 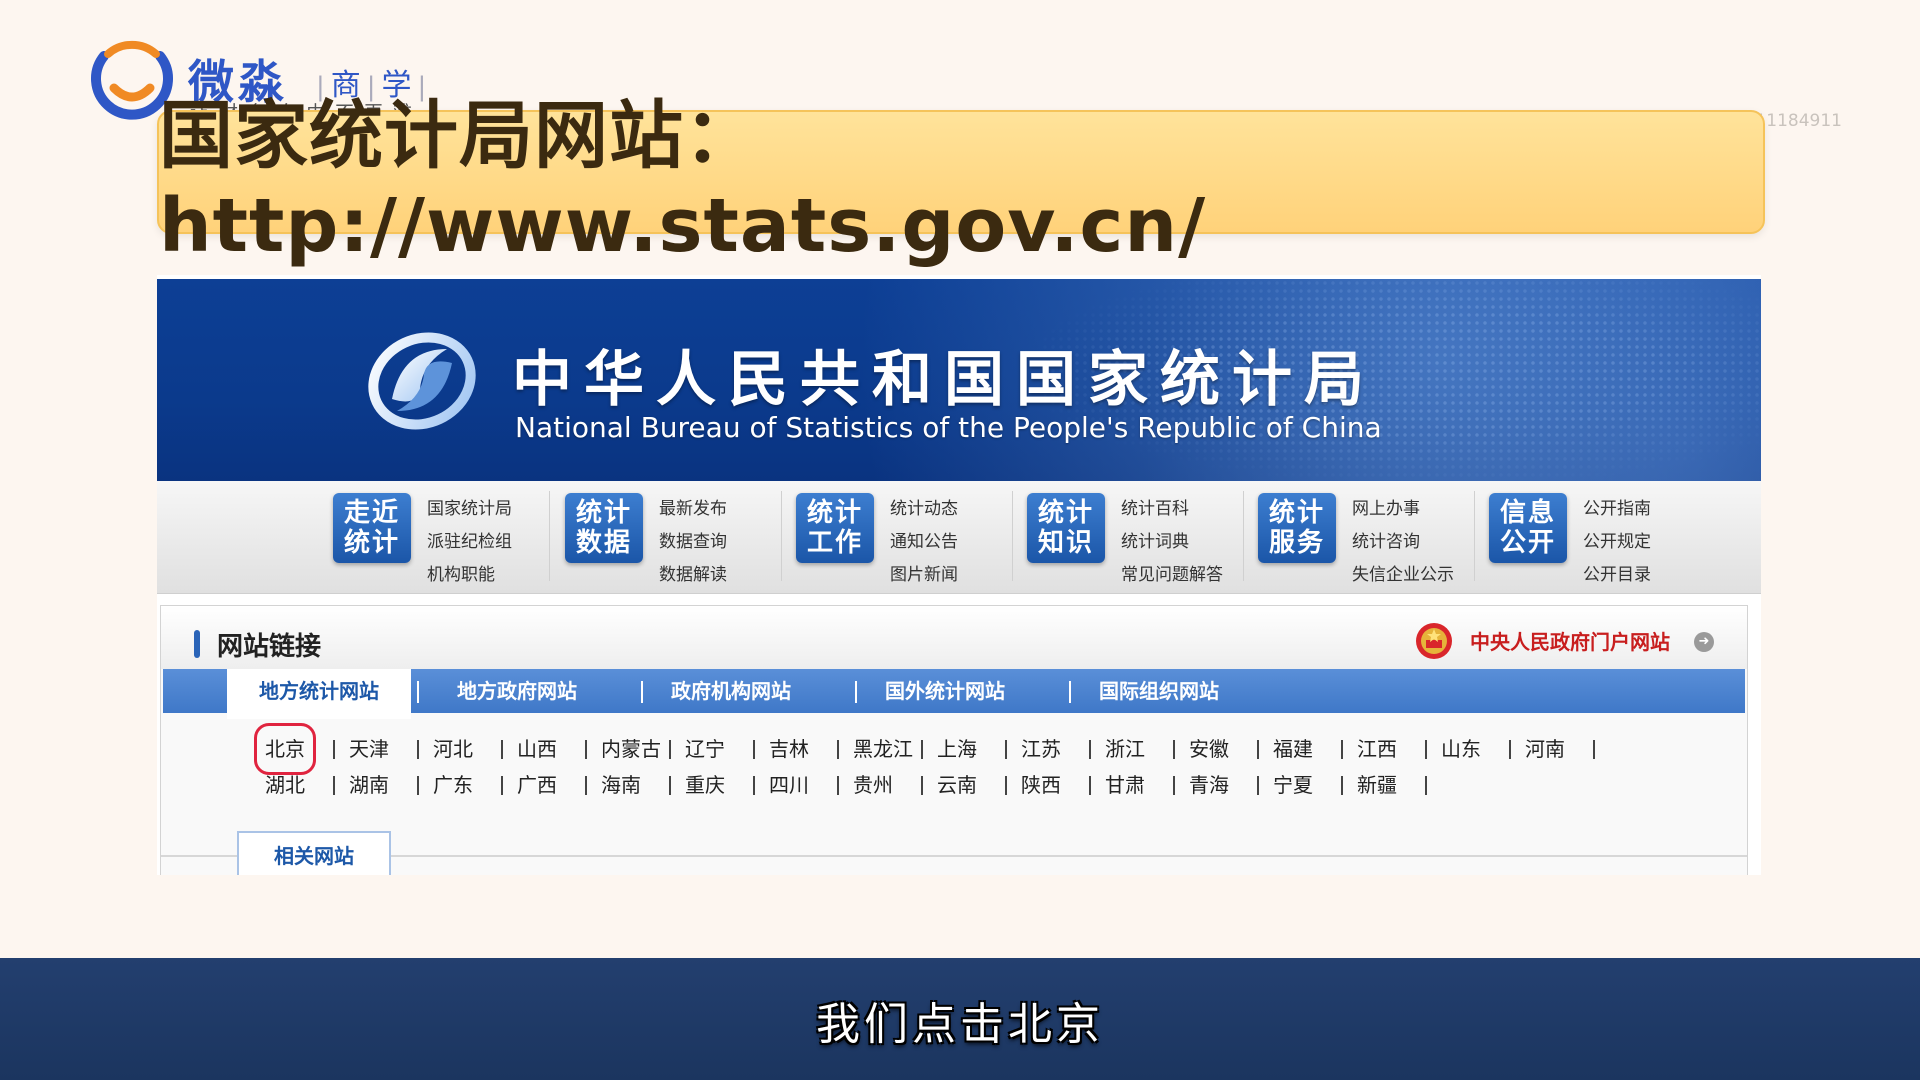 What do you see at coordinates (835, 528) in the screenshot?
I see `nav-badge-work: 统计 工作` at bounding box center [835, 528].